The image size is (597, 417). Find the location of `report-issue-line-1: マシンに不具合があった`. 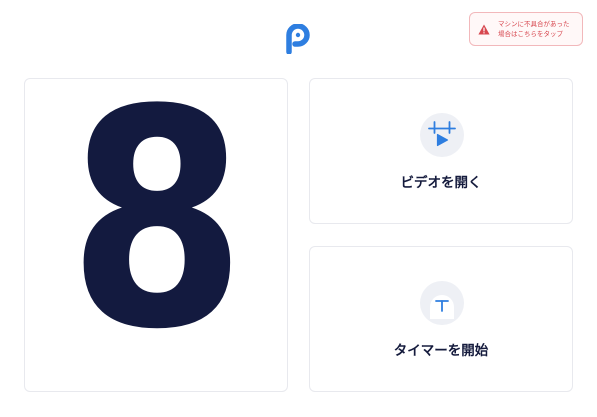

report-issue-line-1: マシンに不具合があった is located at coordinates (534, 24).